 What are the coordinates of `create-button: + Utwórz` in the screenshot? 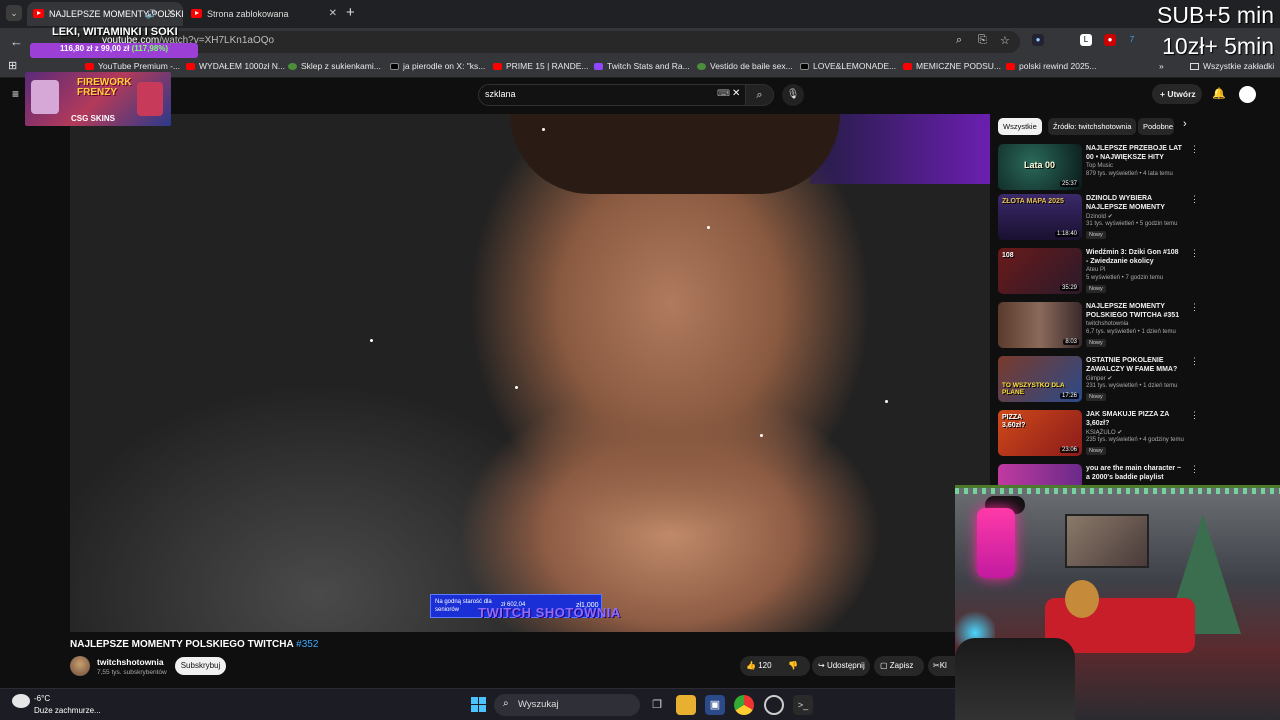 It's located at (1177, 94).